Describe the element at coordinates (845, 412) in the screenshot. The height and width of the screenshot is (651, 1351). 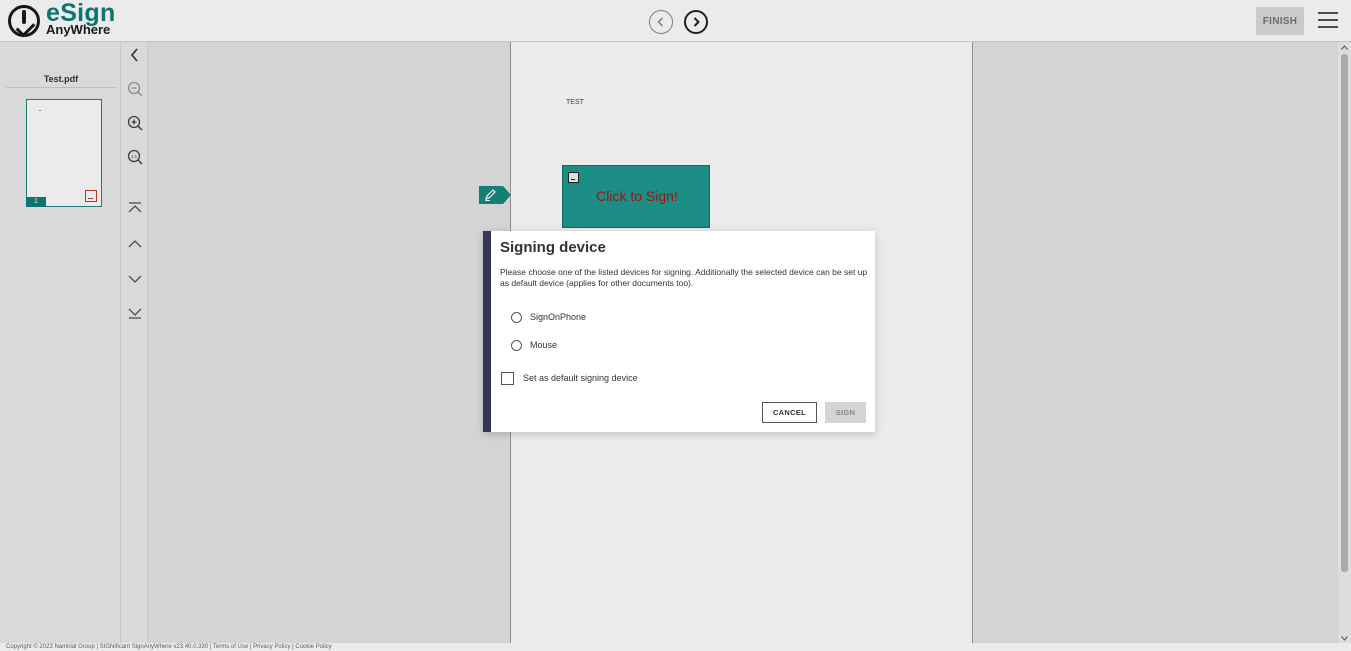
I see `sign-button: SIGN` at that location.